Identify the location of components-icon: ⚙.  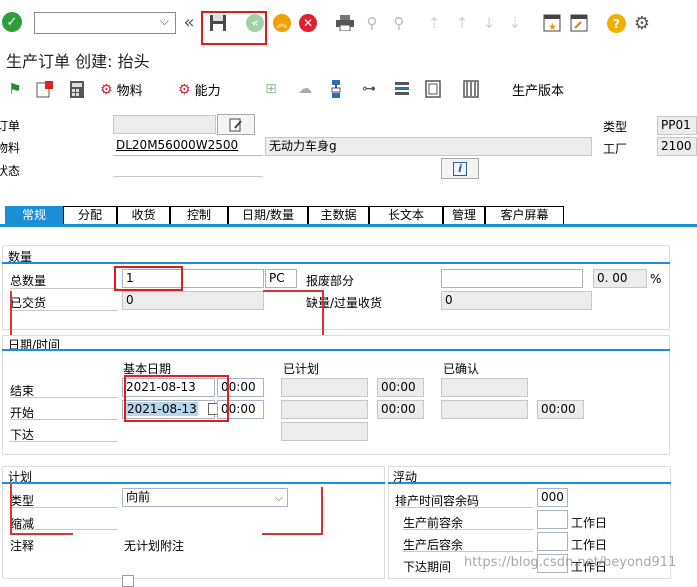
(106, 89).